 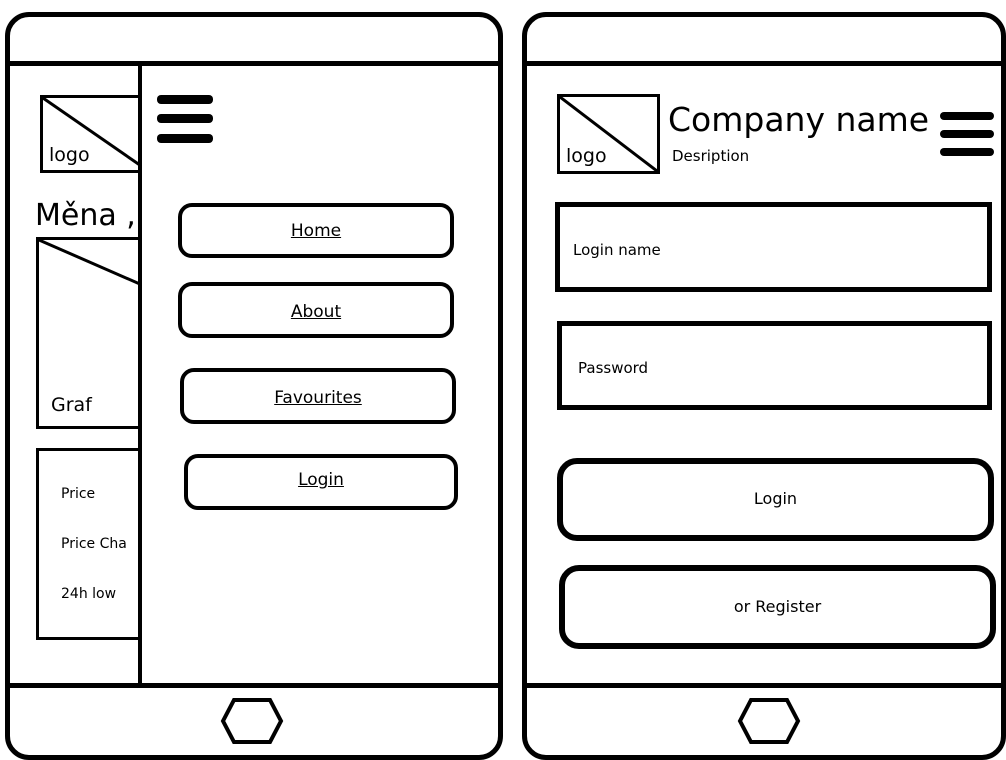 What do you see at coordinates (774, 365) in the screenshot?
I see `password-input: Password` at bounding box center [774, 365].